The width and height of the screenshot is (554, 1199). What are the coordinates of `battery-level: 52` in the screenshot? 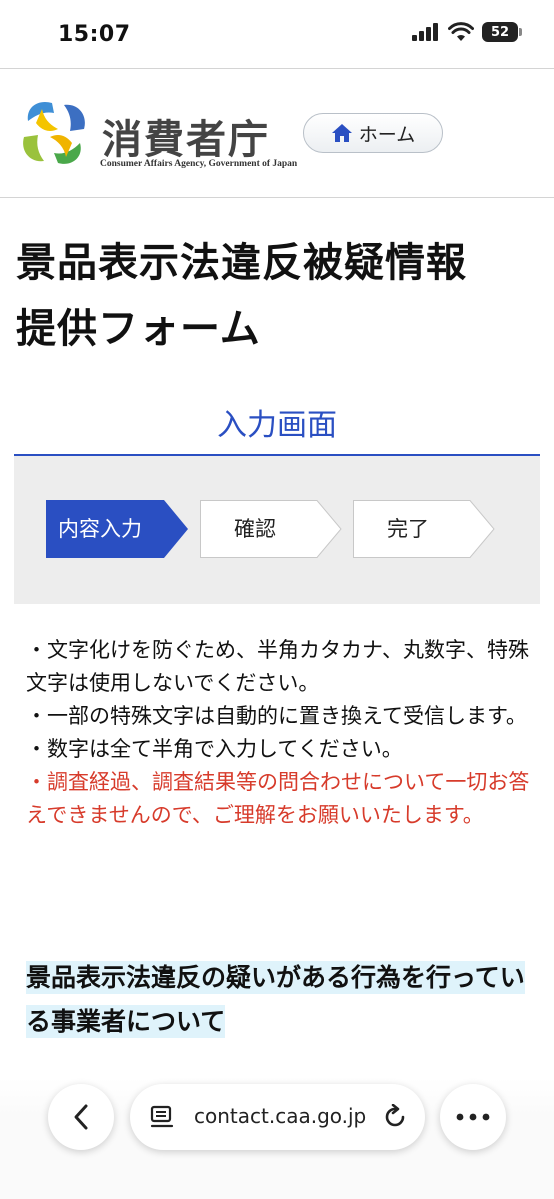 It's located at (500, 32).